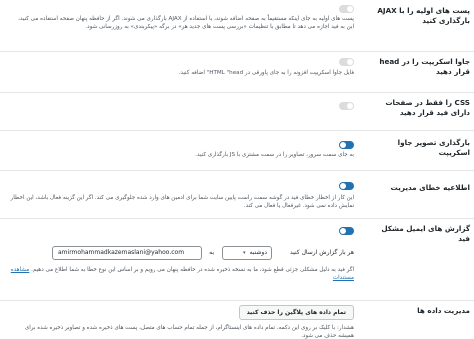 The image size is (474, 339). I want to click on setting-row-css: CSS را فقط در صفحات دارای فید قرار دهید, so click(237, 111).